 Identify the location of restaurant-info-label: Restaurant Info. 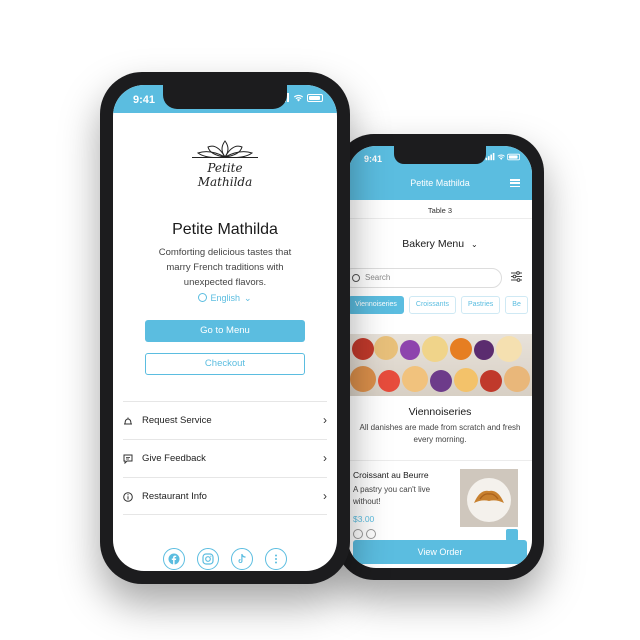
(174, 496).